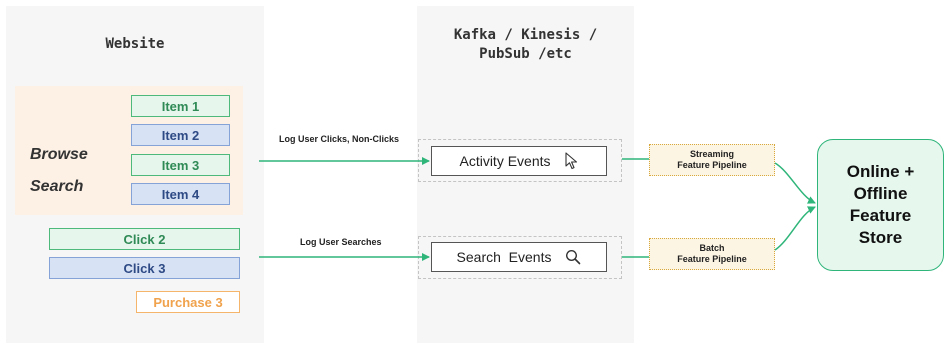 The height and width of the screenshot is (347, 950). What do you see at coordinates (795, 228) in the screenshot?
I see `batch-to-store` at bounding box center [795, 228].